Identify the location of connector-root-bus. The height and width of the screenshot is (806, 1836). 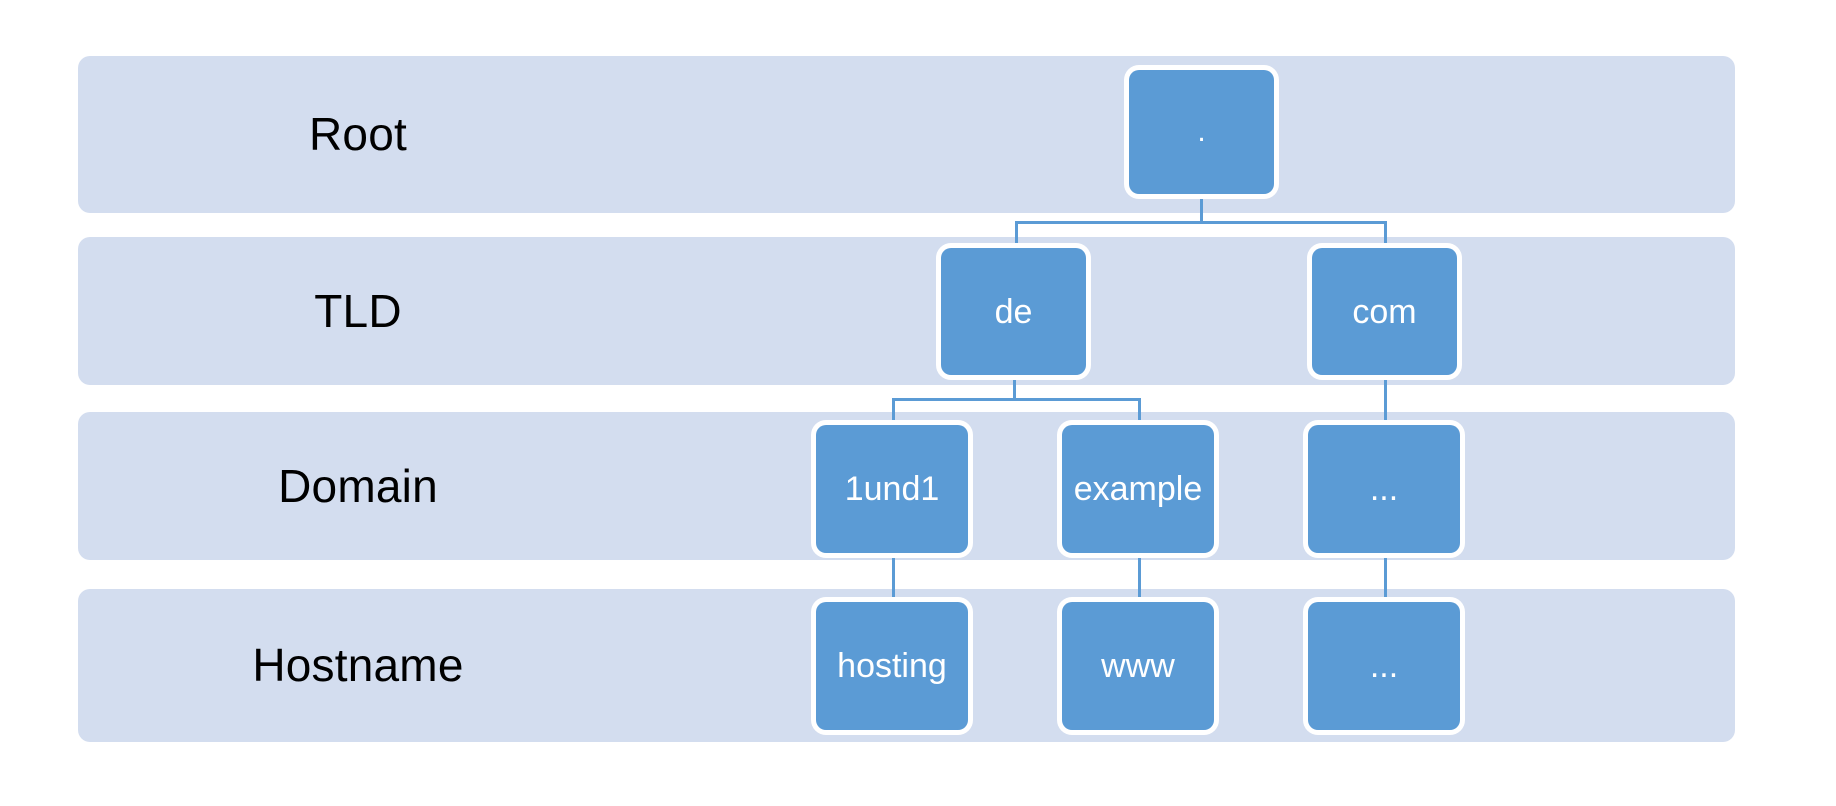
(1201, 222).